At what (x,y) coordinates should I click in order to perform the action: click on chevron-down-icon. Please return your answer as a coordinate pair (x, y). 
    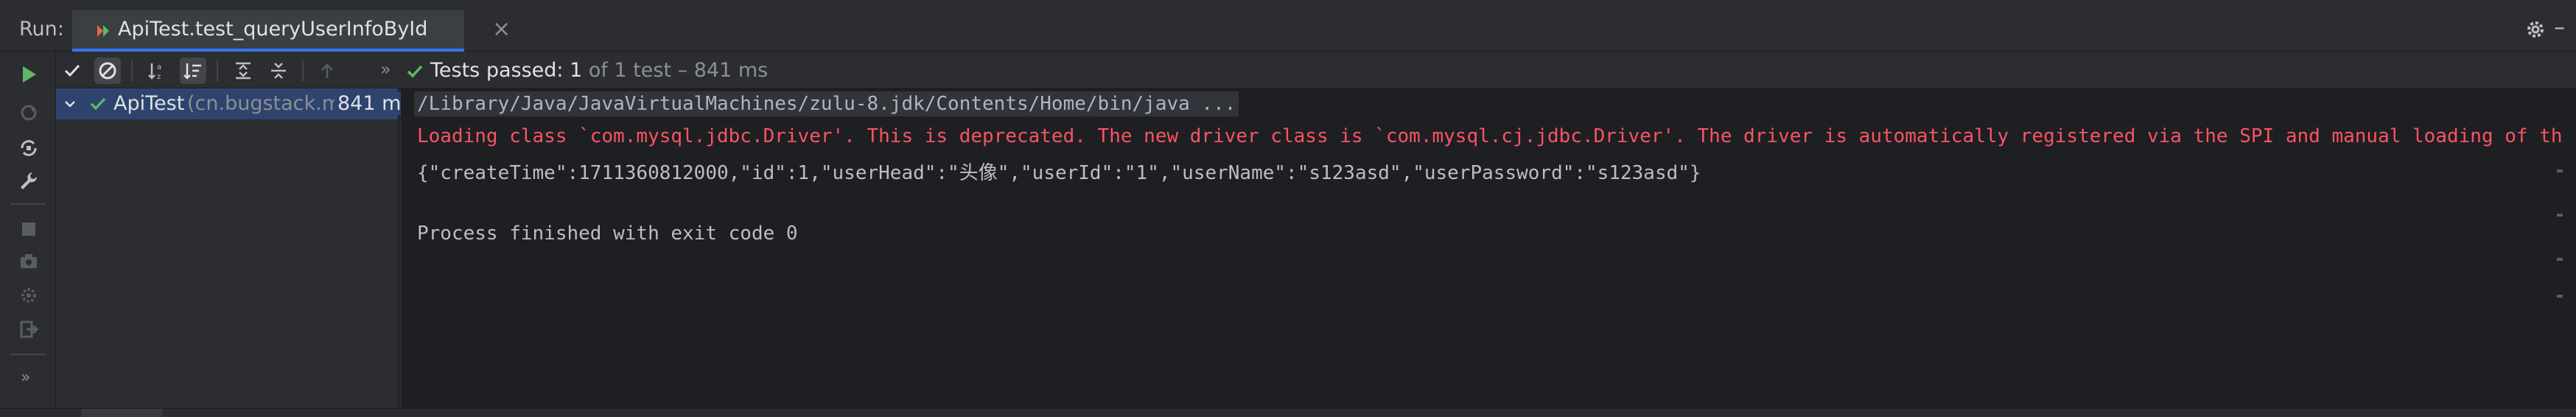
    Looking at the image, I should click on (70, 104).